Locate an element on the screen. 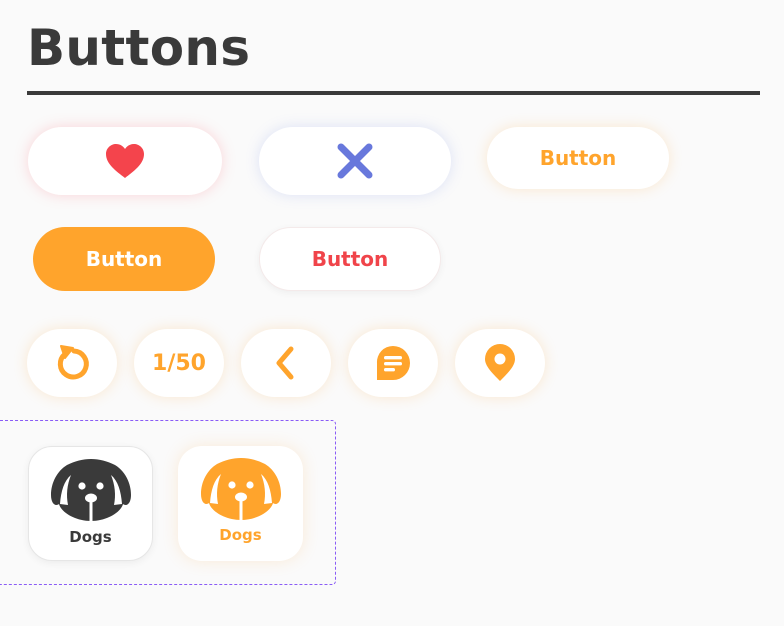  page-title: Buttons is located at coordinates (139, 48).